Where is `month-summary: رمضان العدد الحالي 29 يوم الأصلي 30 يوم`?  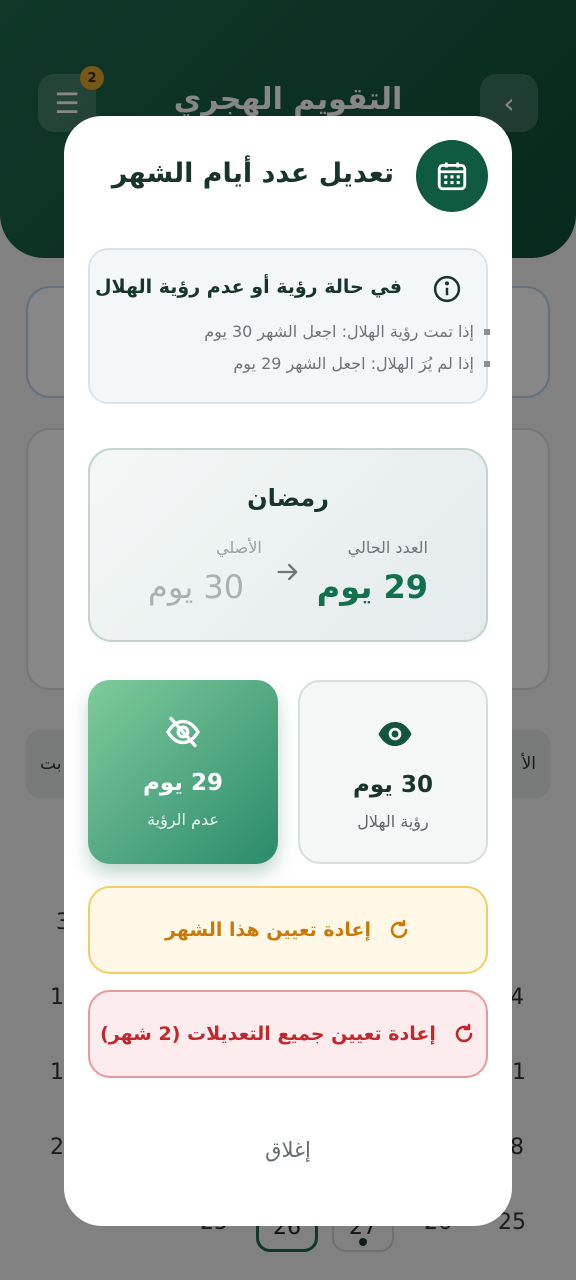 month-summary: رمضان العدد الحالي 29 يوم الأصلي 30 يوم is located at coordinates (288, 545).